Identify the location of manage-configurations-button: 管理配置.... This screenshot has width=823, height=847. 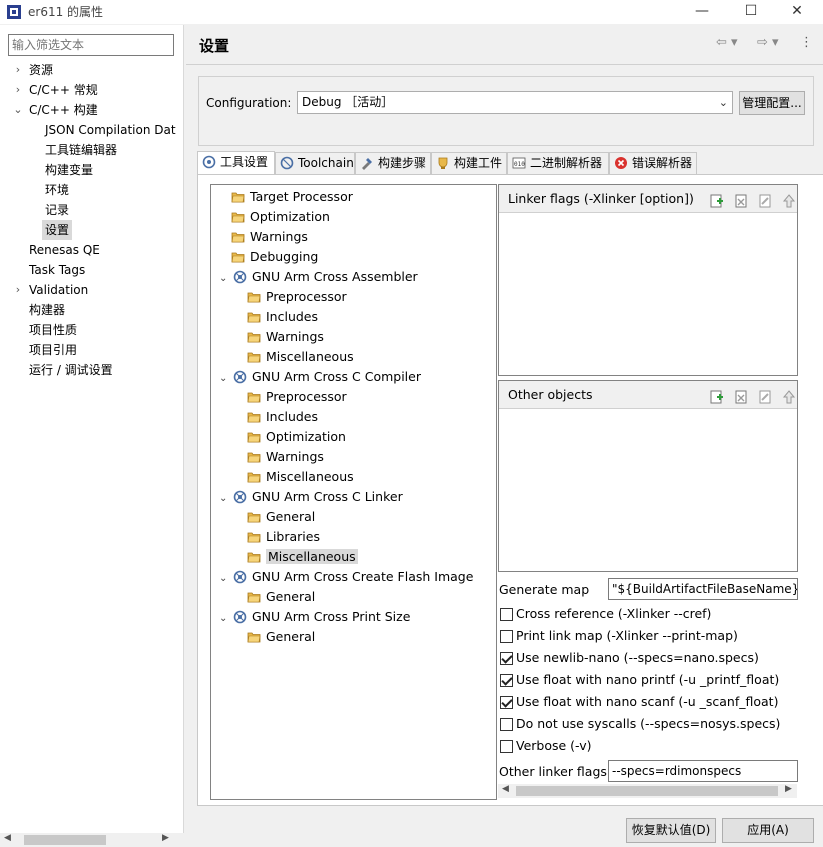
(772, 103).